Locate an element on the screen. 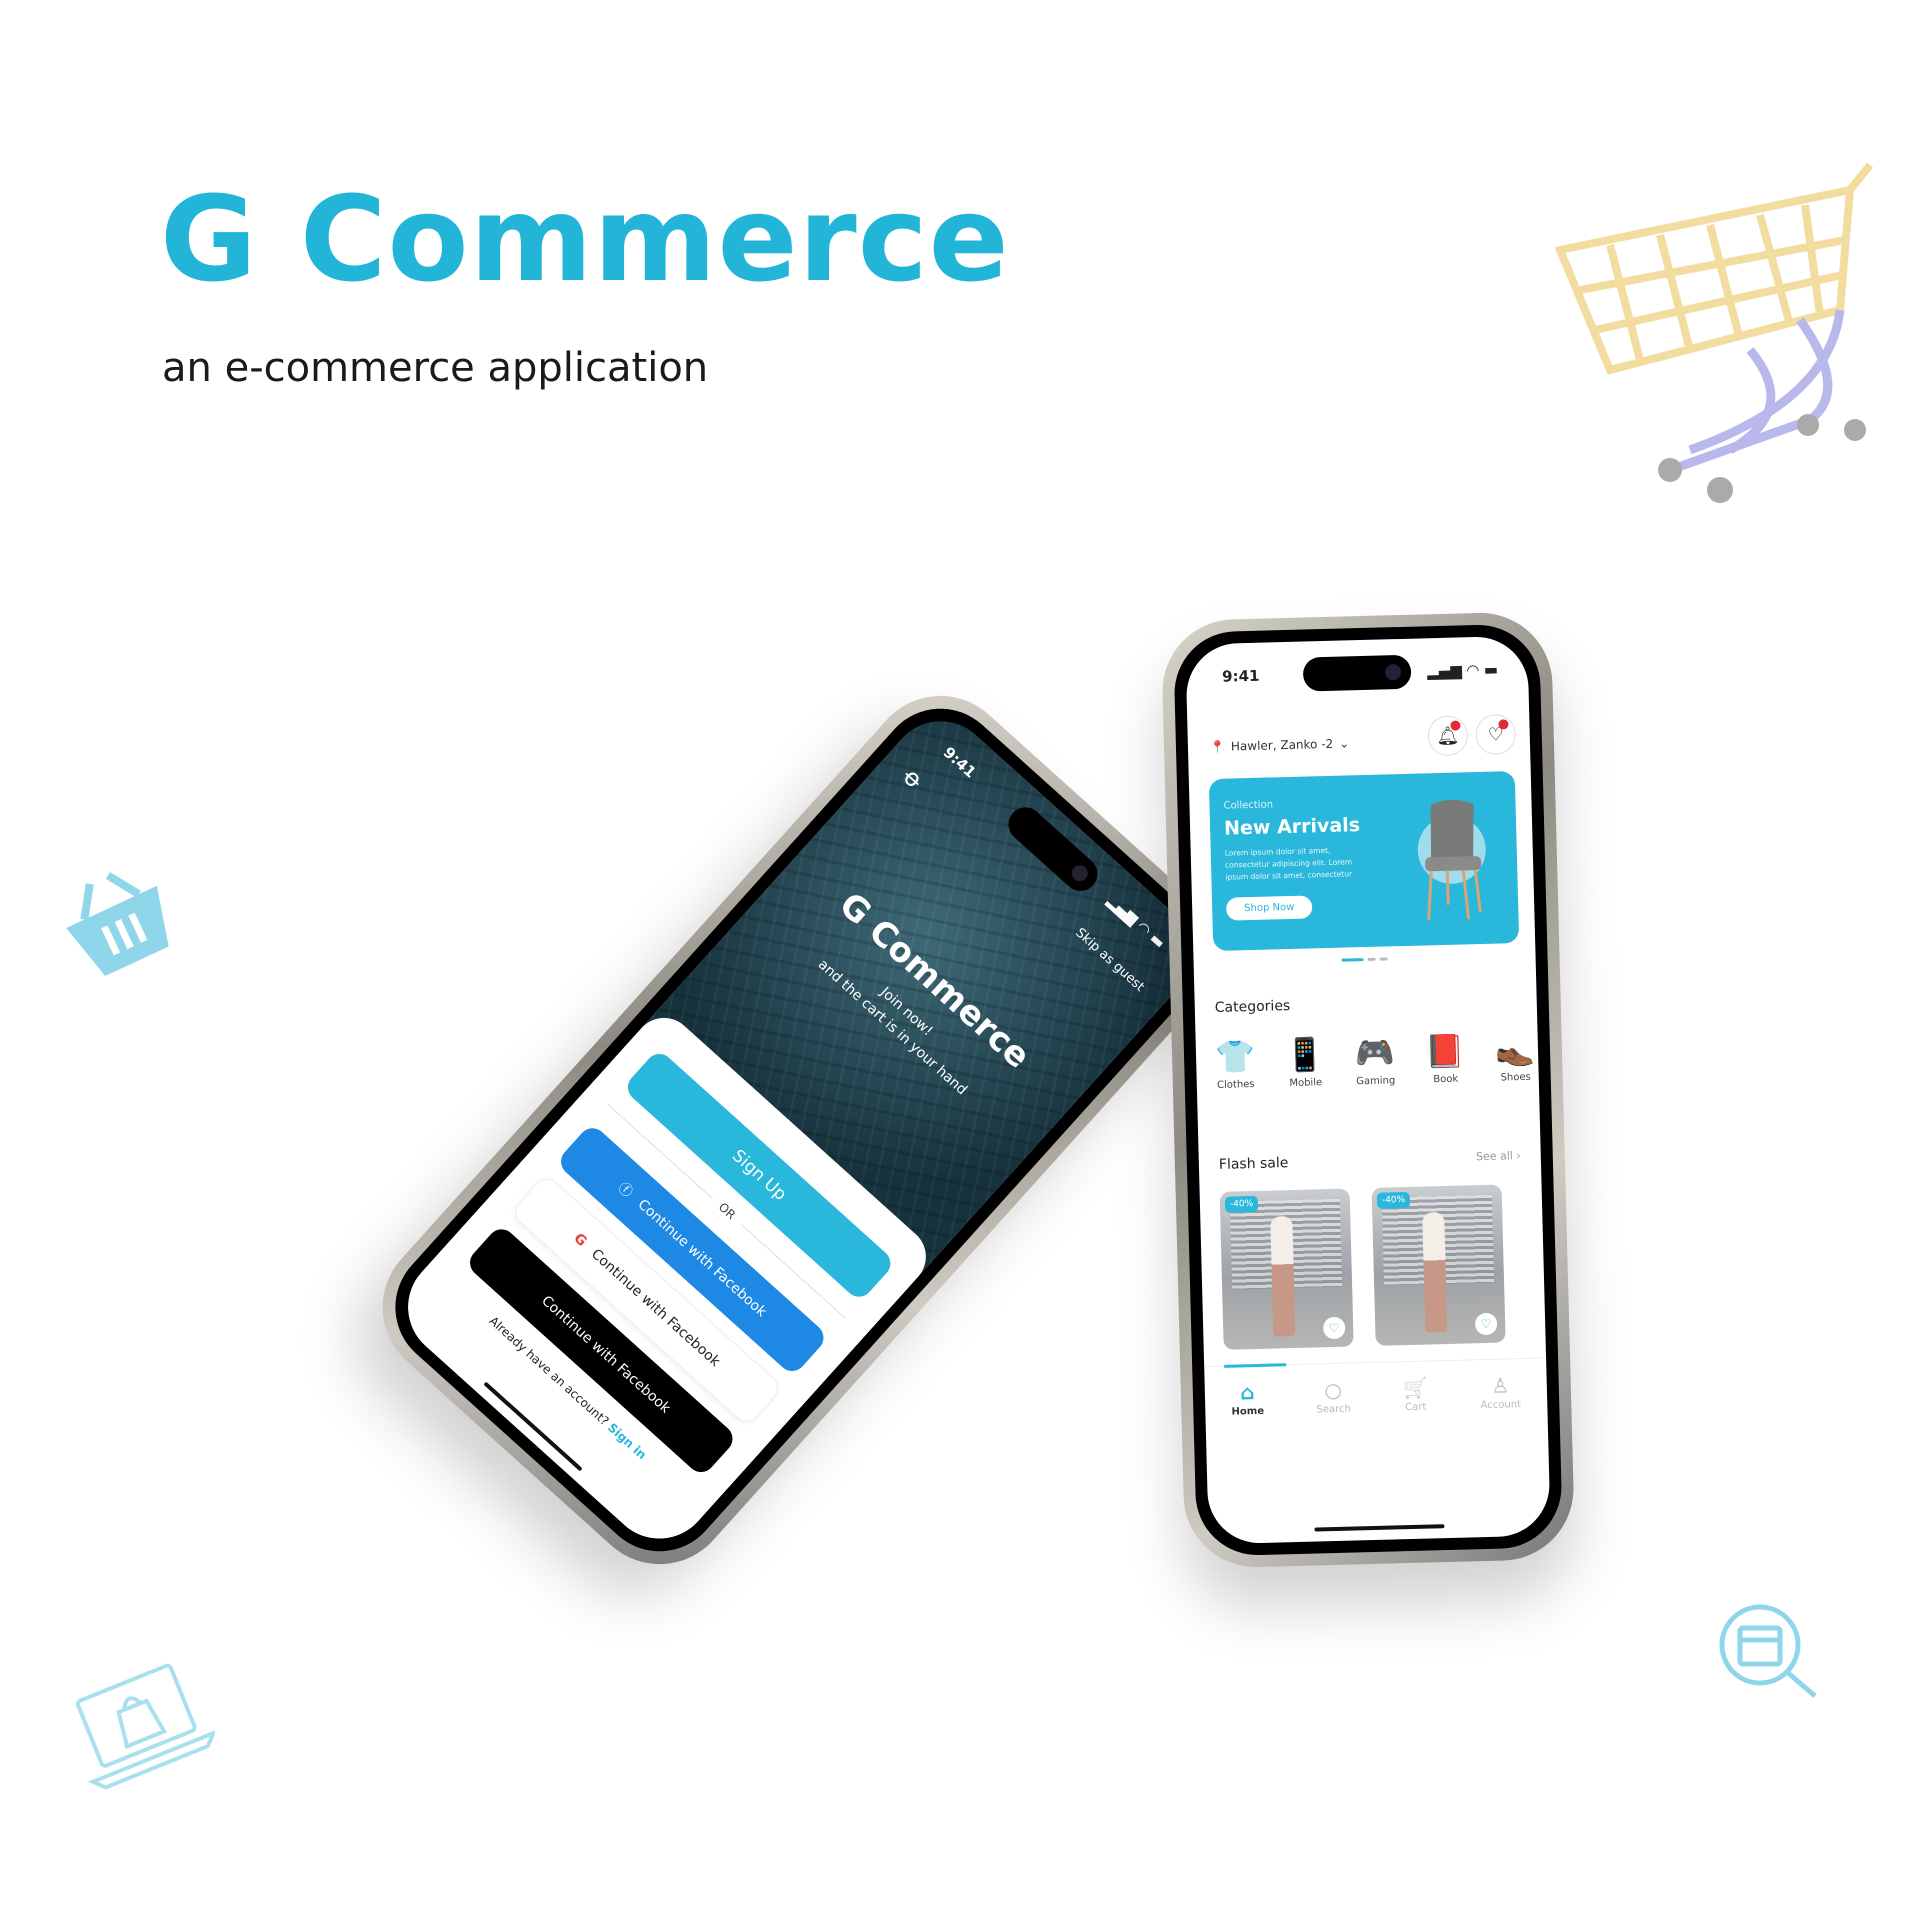  product-search-icon is located at coordinates (1768, 1651).